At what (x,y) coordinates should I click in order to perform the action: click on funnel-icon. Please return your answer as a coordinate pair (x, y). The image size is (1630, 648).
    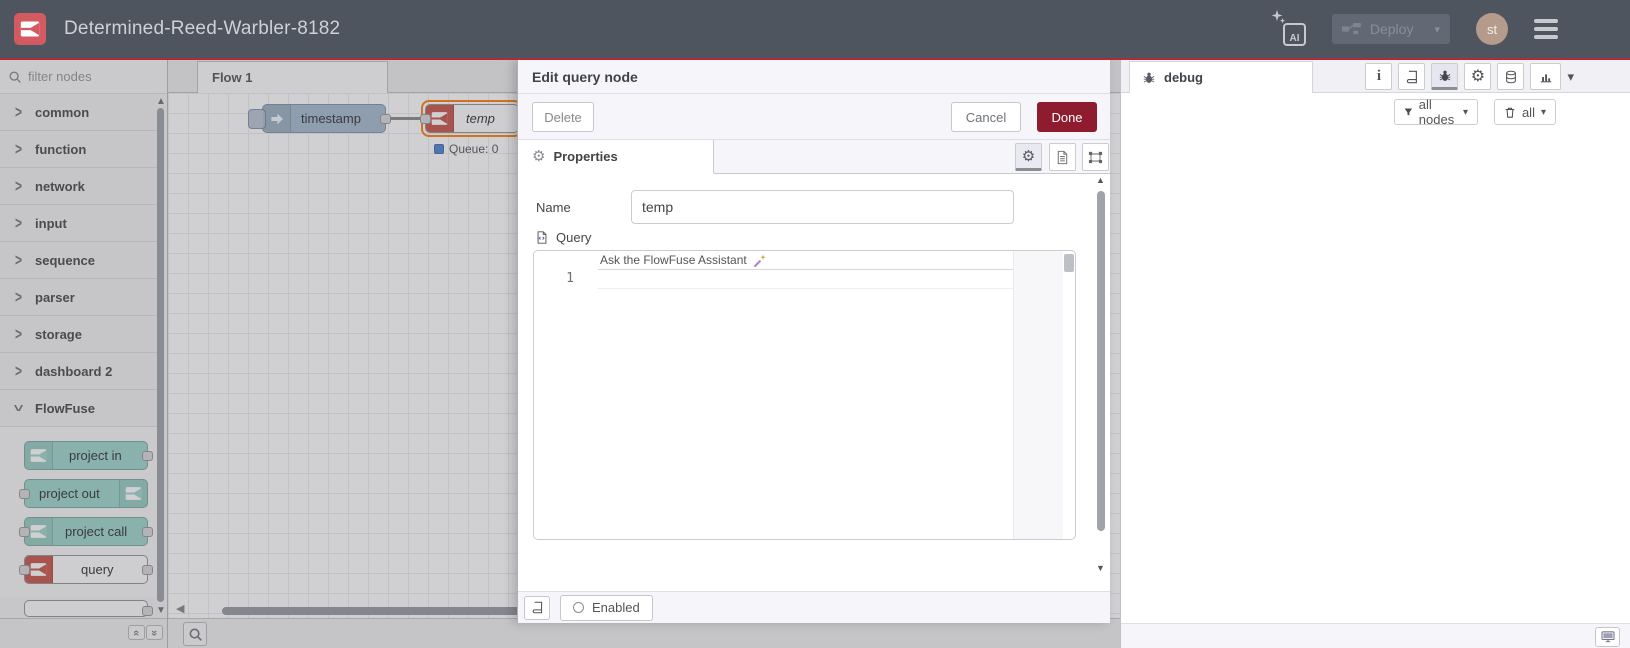
    Looking at the image, I should click on (1408, 112).